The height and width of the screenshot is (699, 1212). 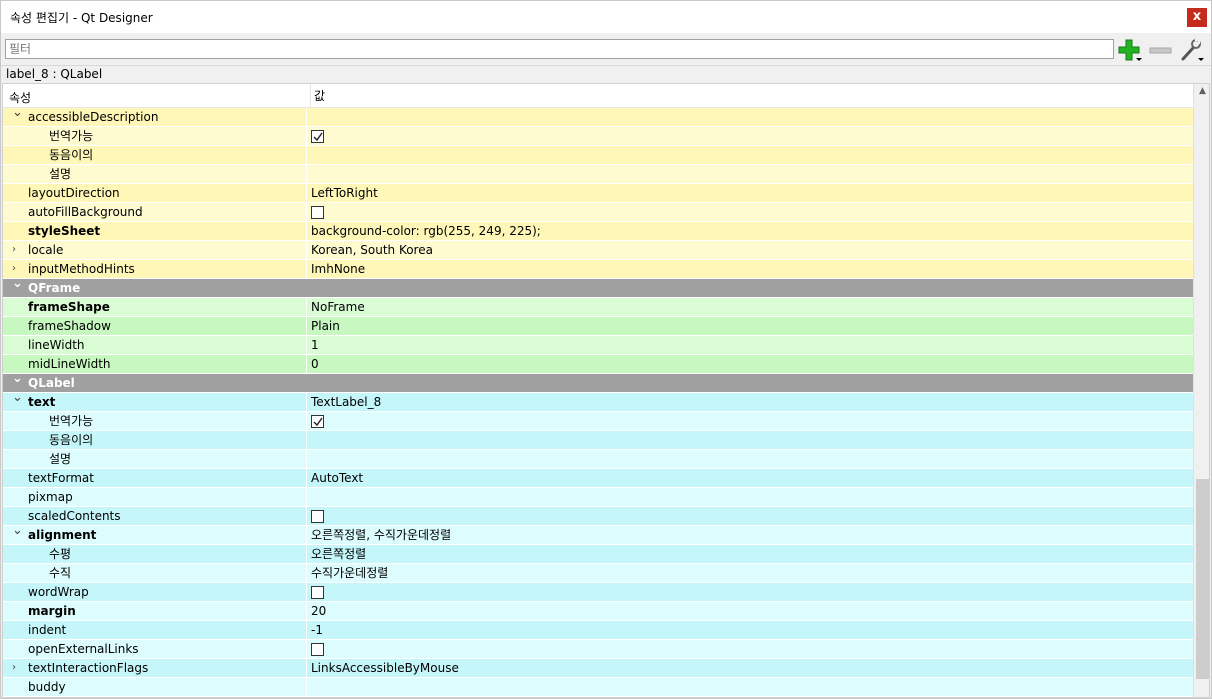 What do you see at coordinates (749, 250) in the screenshot?
I see `property-value: Korean, South Korea` at bounding box center [749, 250].